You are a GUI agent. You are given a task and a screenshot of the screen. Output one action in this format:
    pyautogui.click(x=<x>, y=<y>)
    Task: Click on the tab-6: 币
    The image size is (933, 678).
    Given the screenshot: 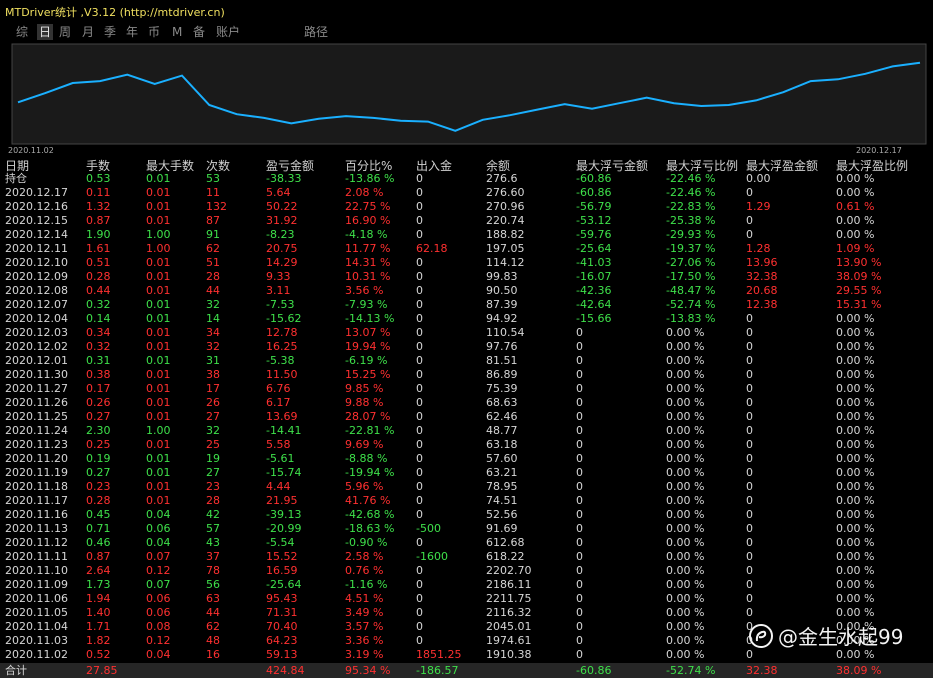 What is the action you would take?
    pyautogui.click(x=154, y=32)
    